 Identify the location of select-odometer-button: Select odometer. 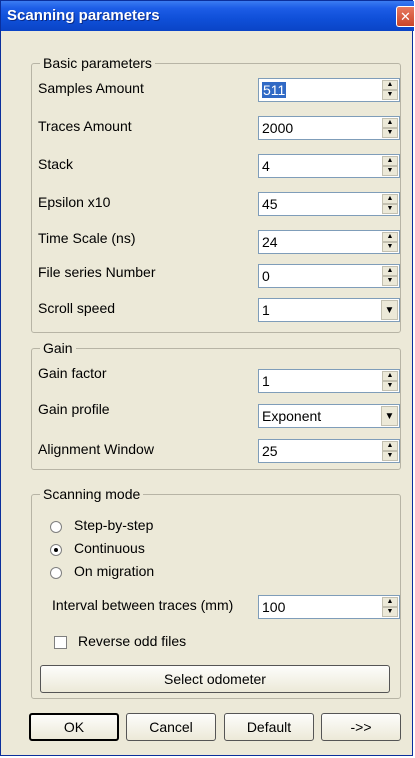
(215, 679).